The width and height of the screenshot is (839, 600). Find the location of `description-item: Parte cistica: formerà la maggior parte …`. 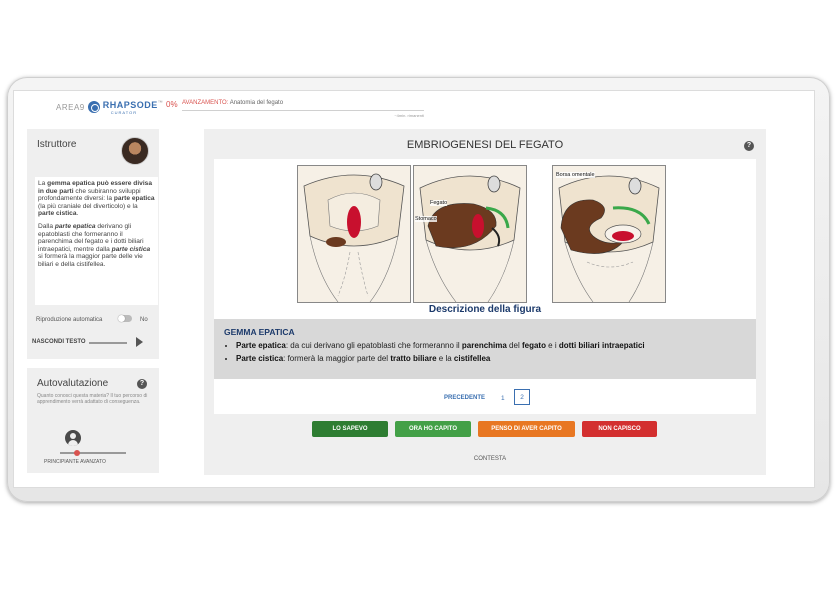

description-item: Parte cistica: formerà la maggior parte … is located at coordinates (440, 358).